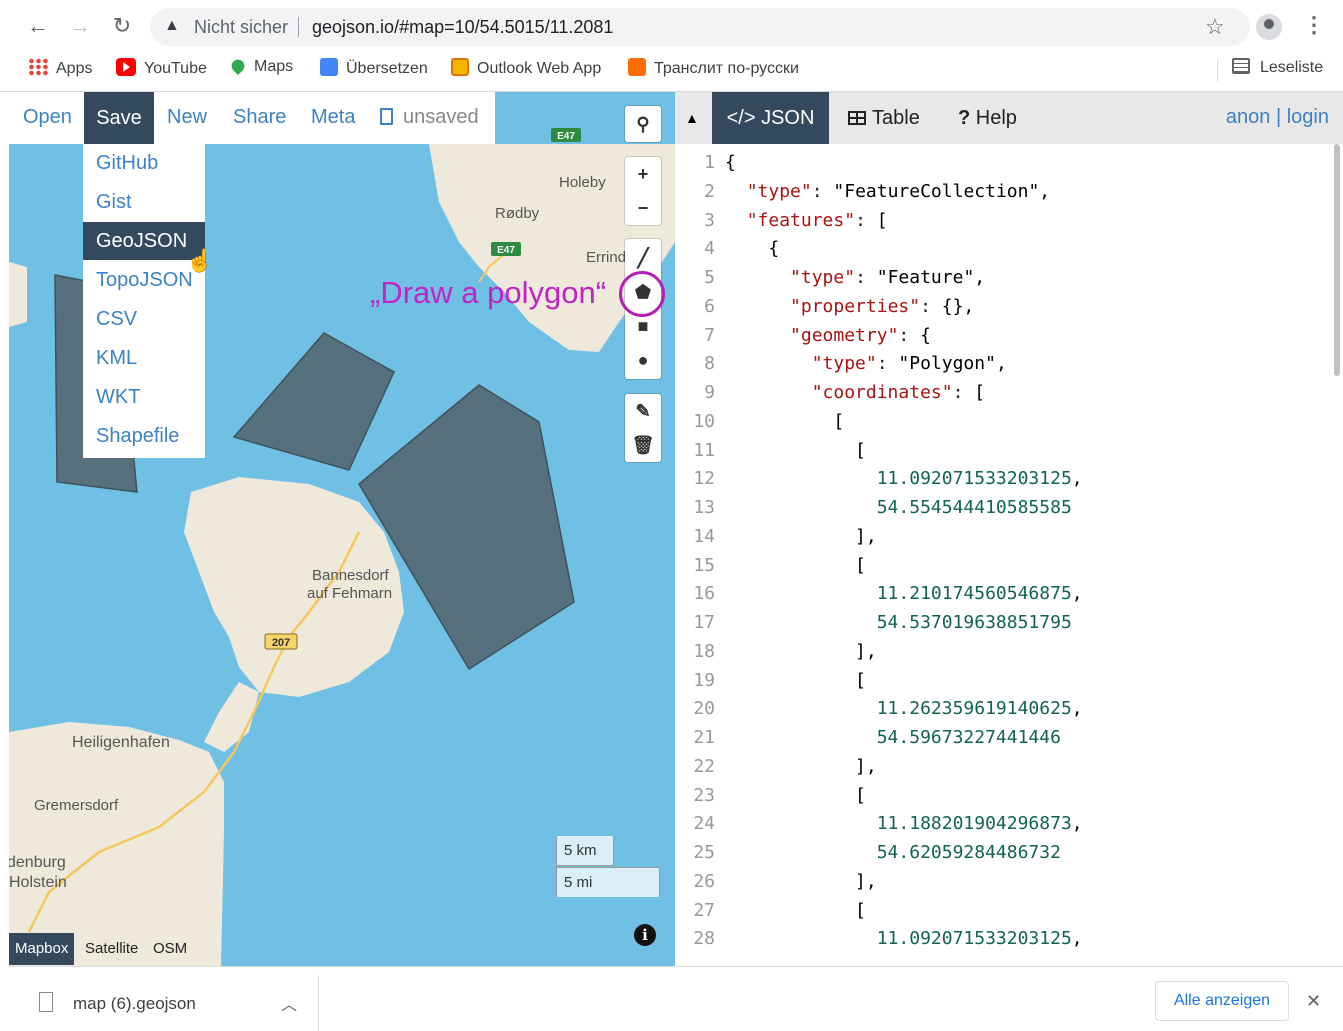 The height and width of the screenshot is (1031, 1343). I want to click on downloads-separator, so click(318, 1003).